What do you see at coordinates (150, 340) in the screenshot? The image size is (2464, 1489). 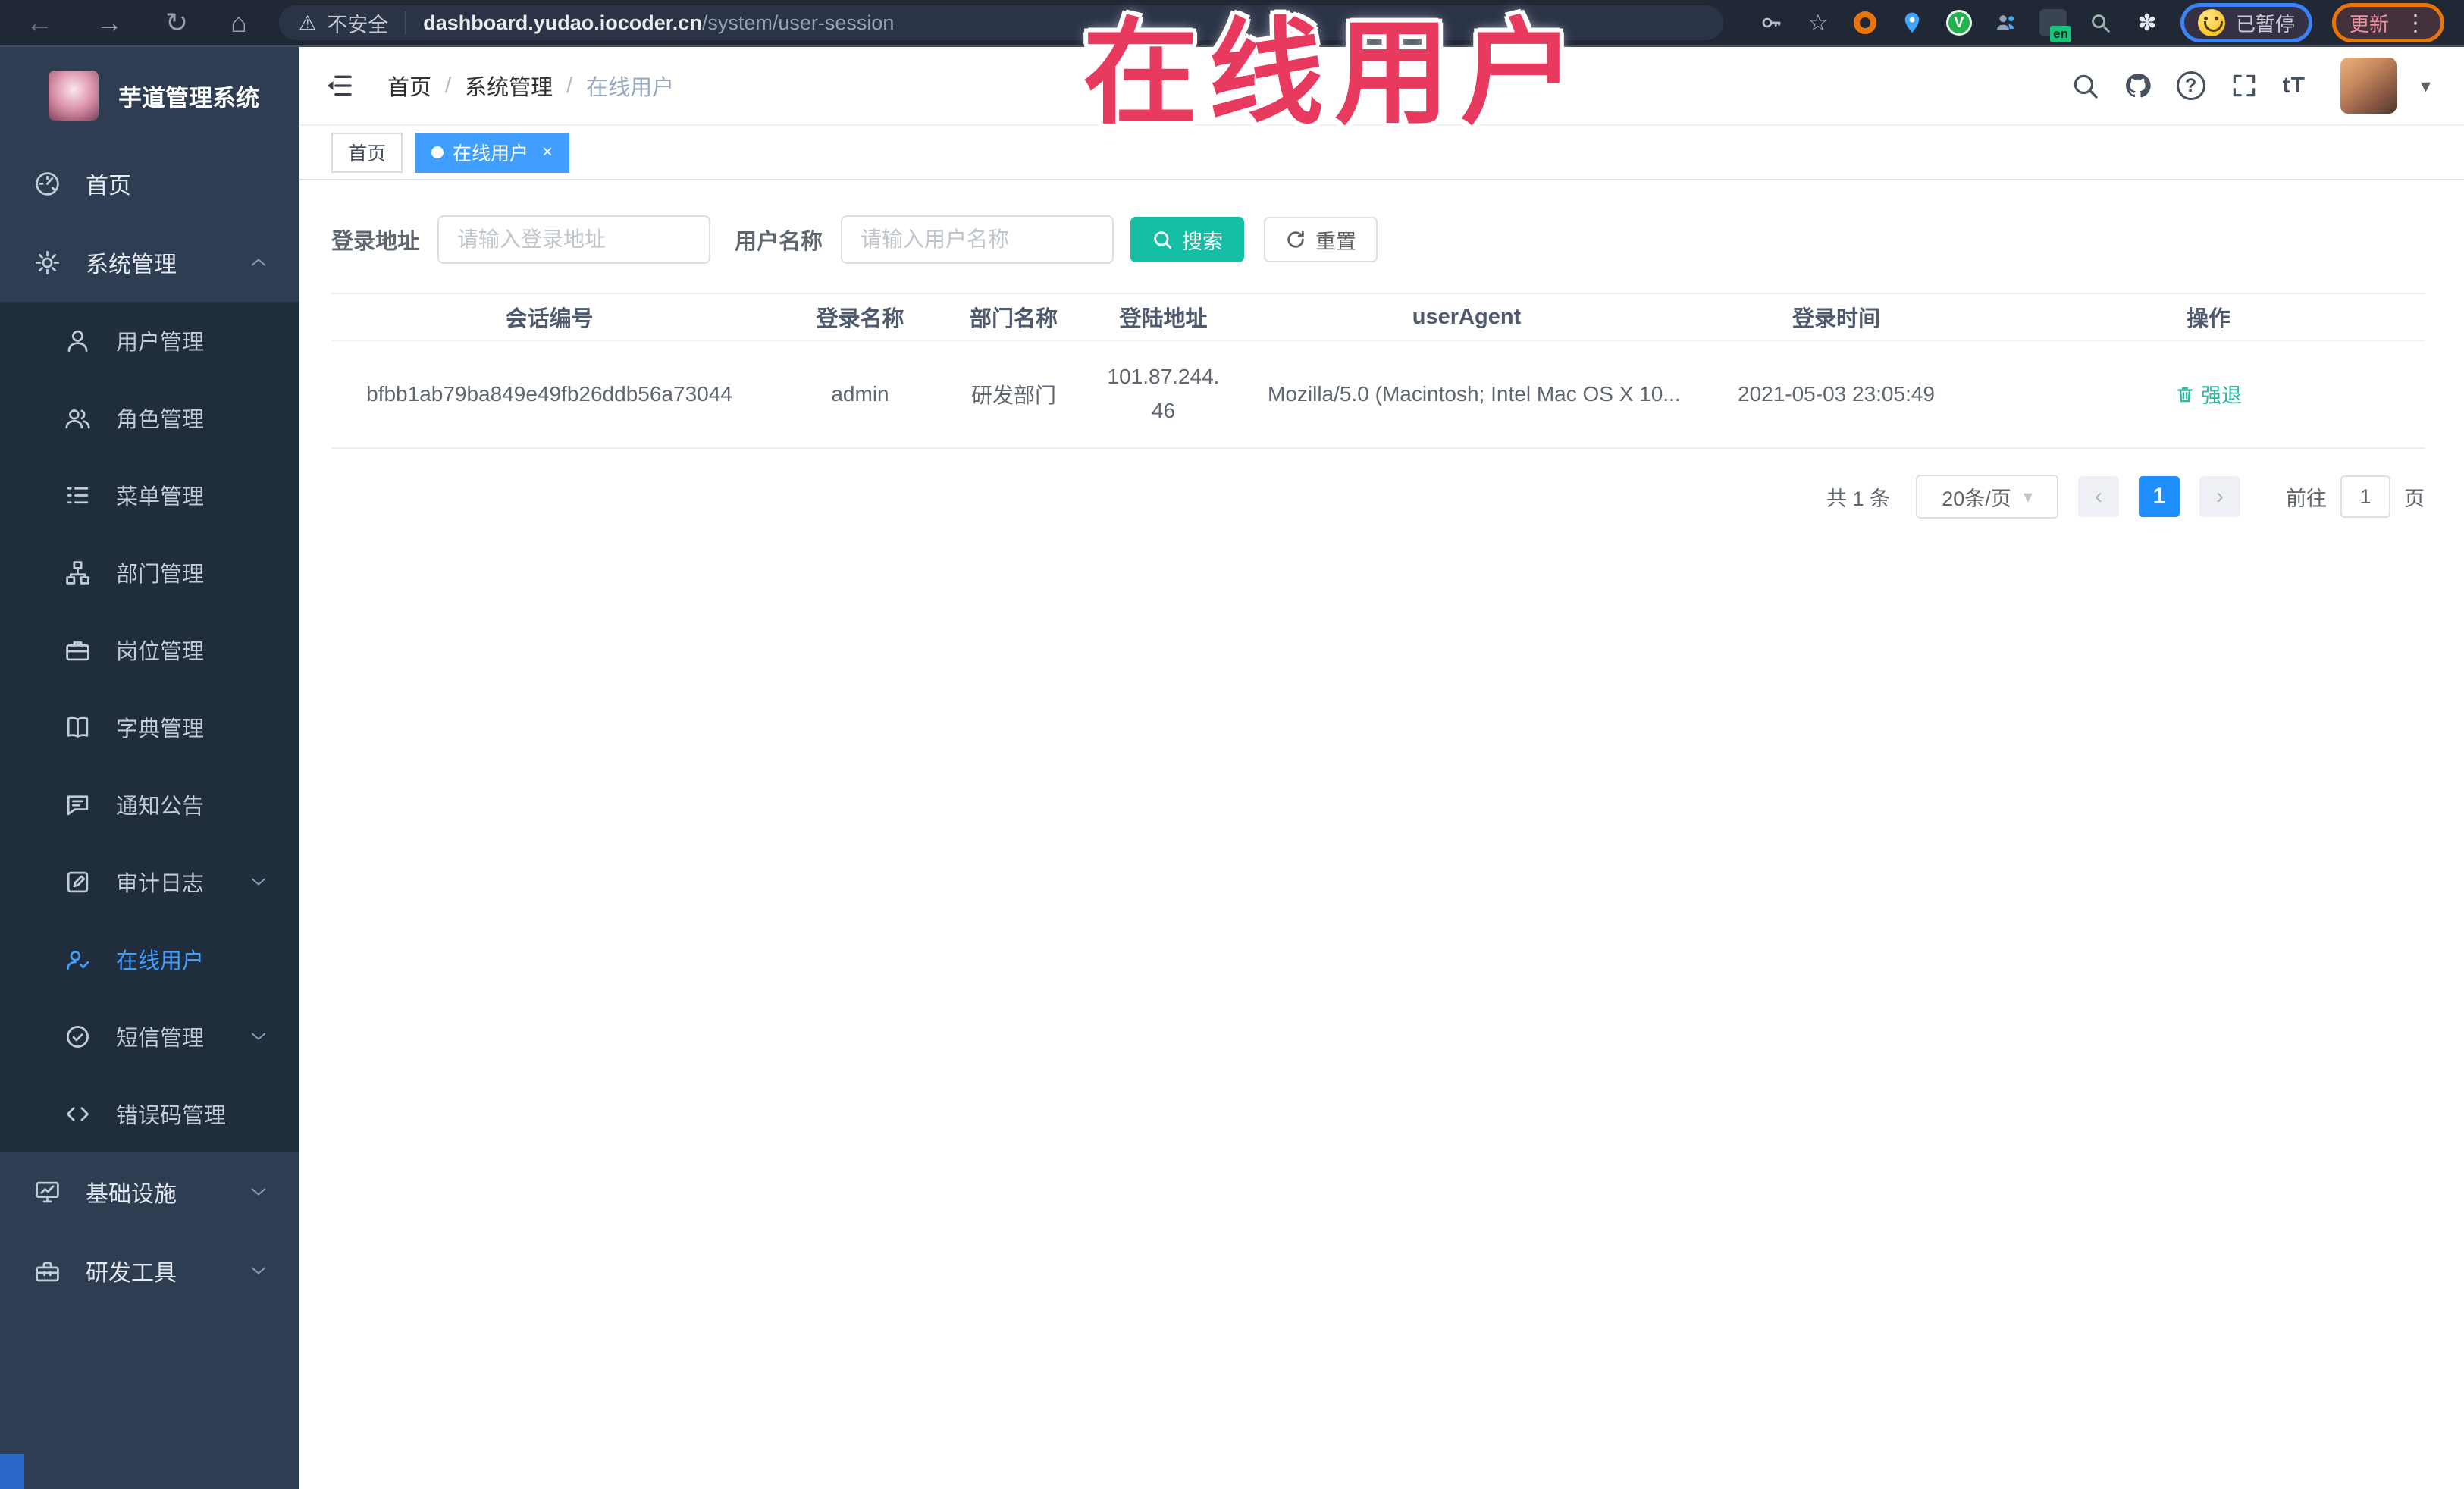 I see `sidebar-item-user-mgmt: 用户管理` at bounding box center [150, 340].